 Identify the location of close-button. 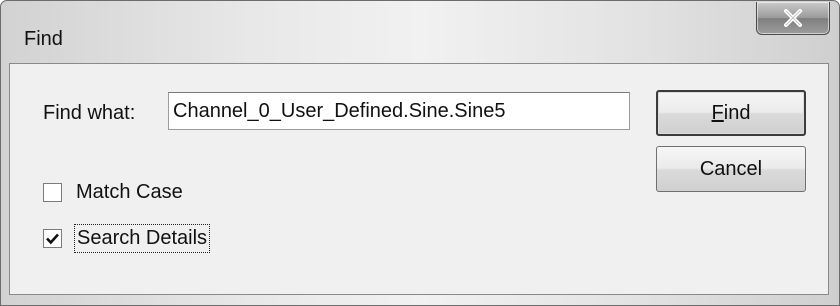
(793, 18).